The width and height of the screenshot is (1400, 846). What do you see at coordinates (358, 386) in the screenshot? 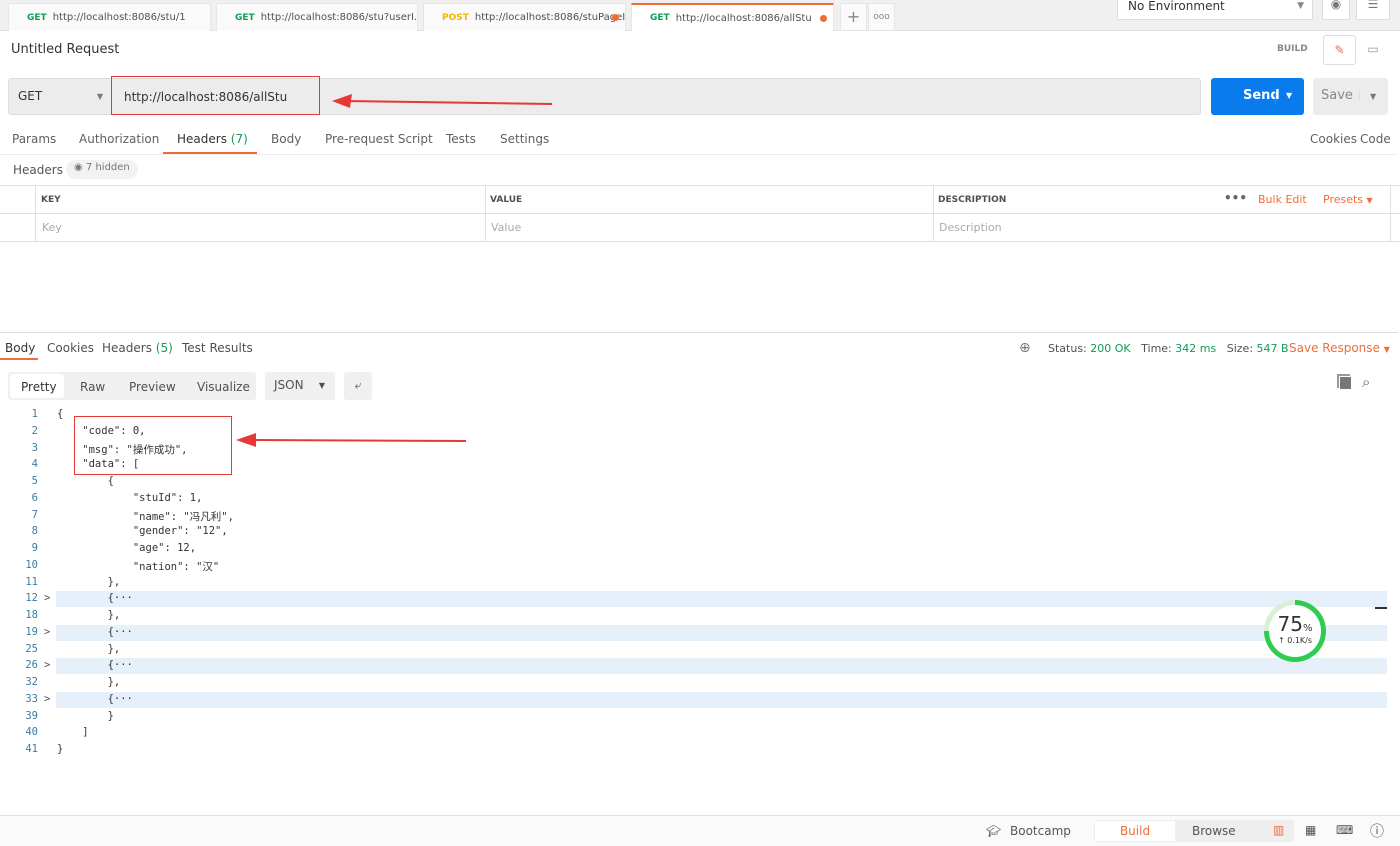
I see `wrap-lines-icon: ⤶` at bounding box center [358, 386].